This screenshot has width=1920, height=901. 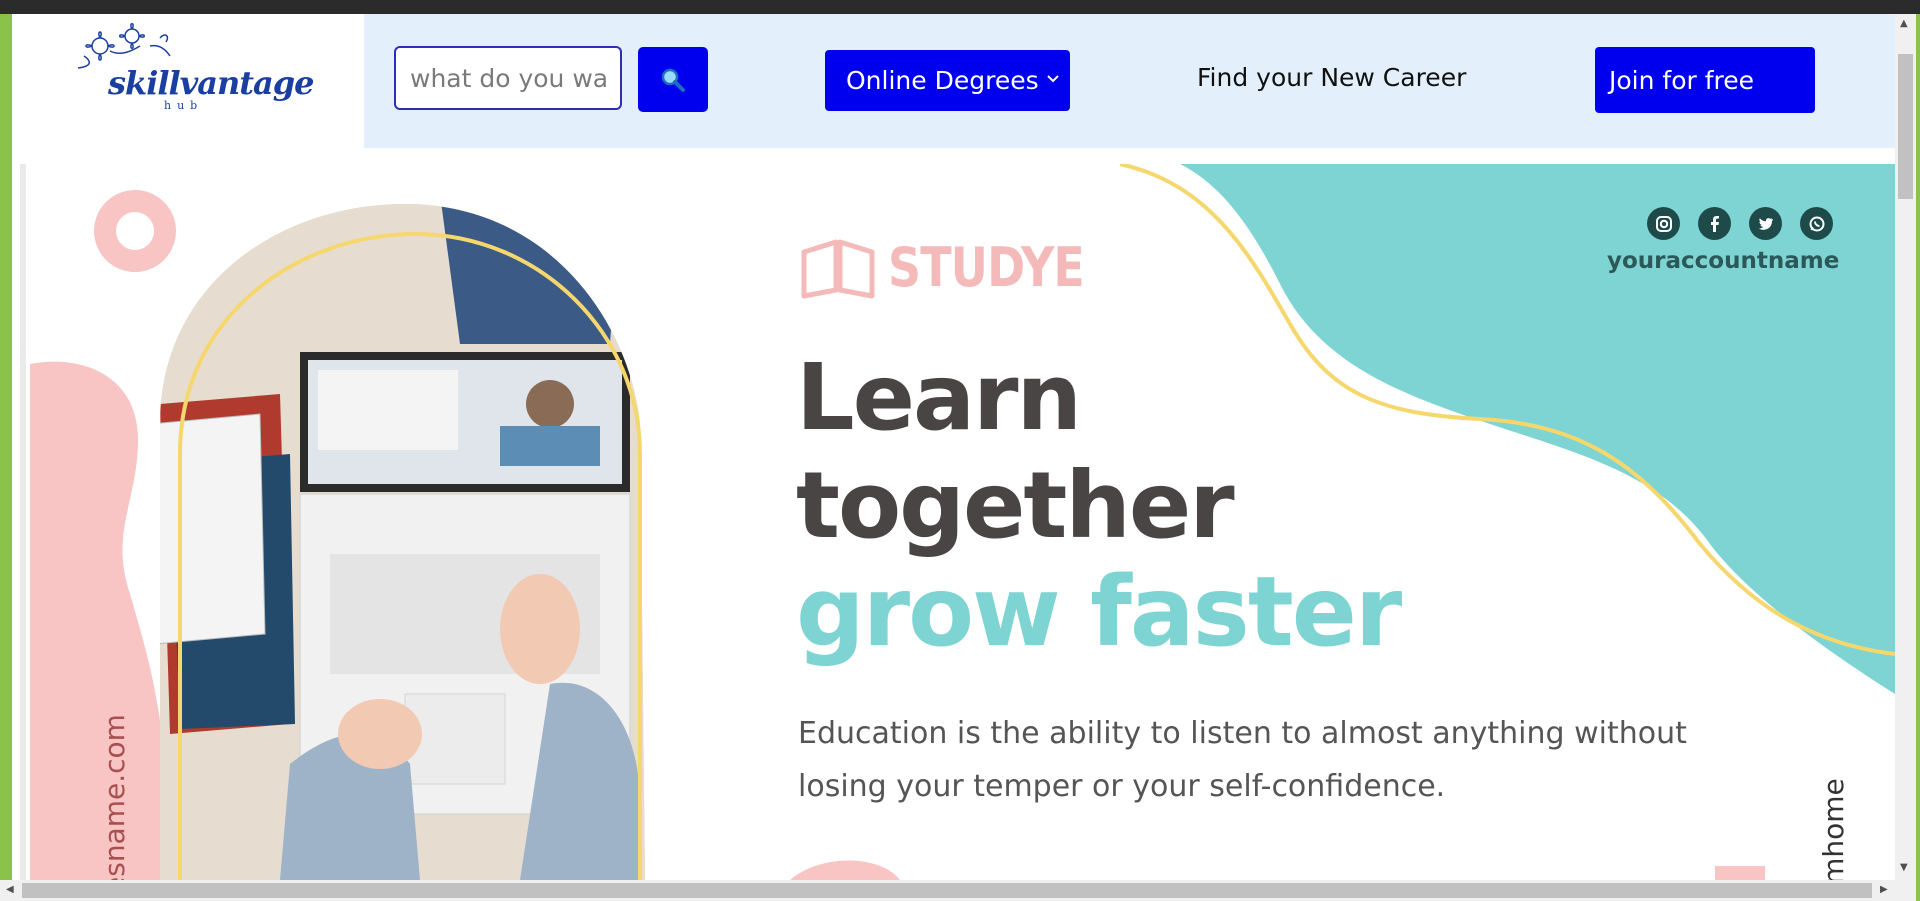 I want to click on search-button, so click(x=673, y=79).